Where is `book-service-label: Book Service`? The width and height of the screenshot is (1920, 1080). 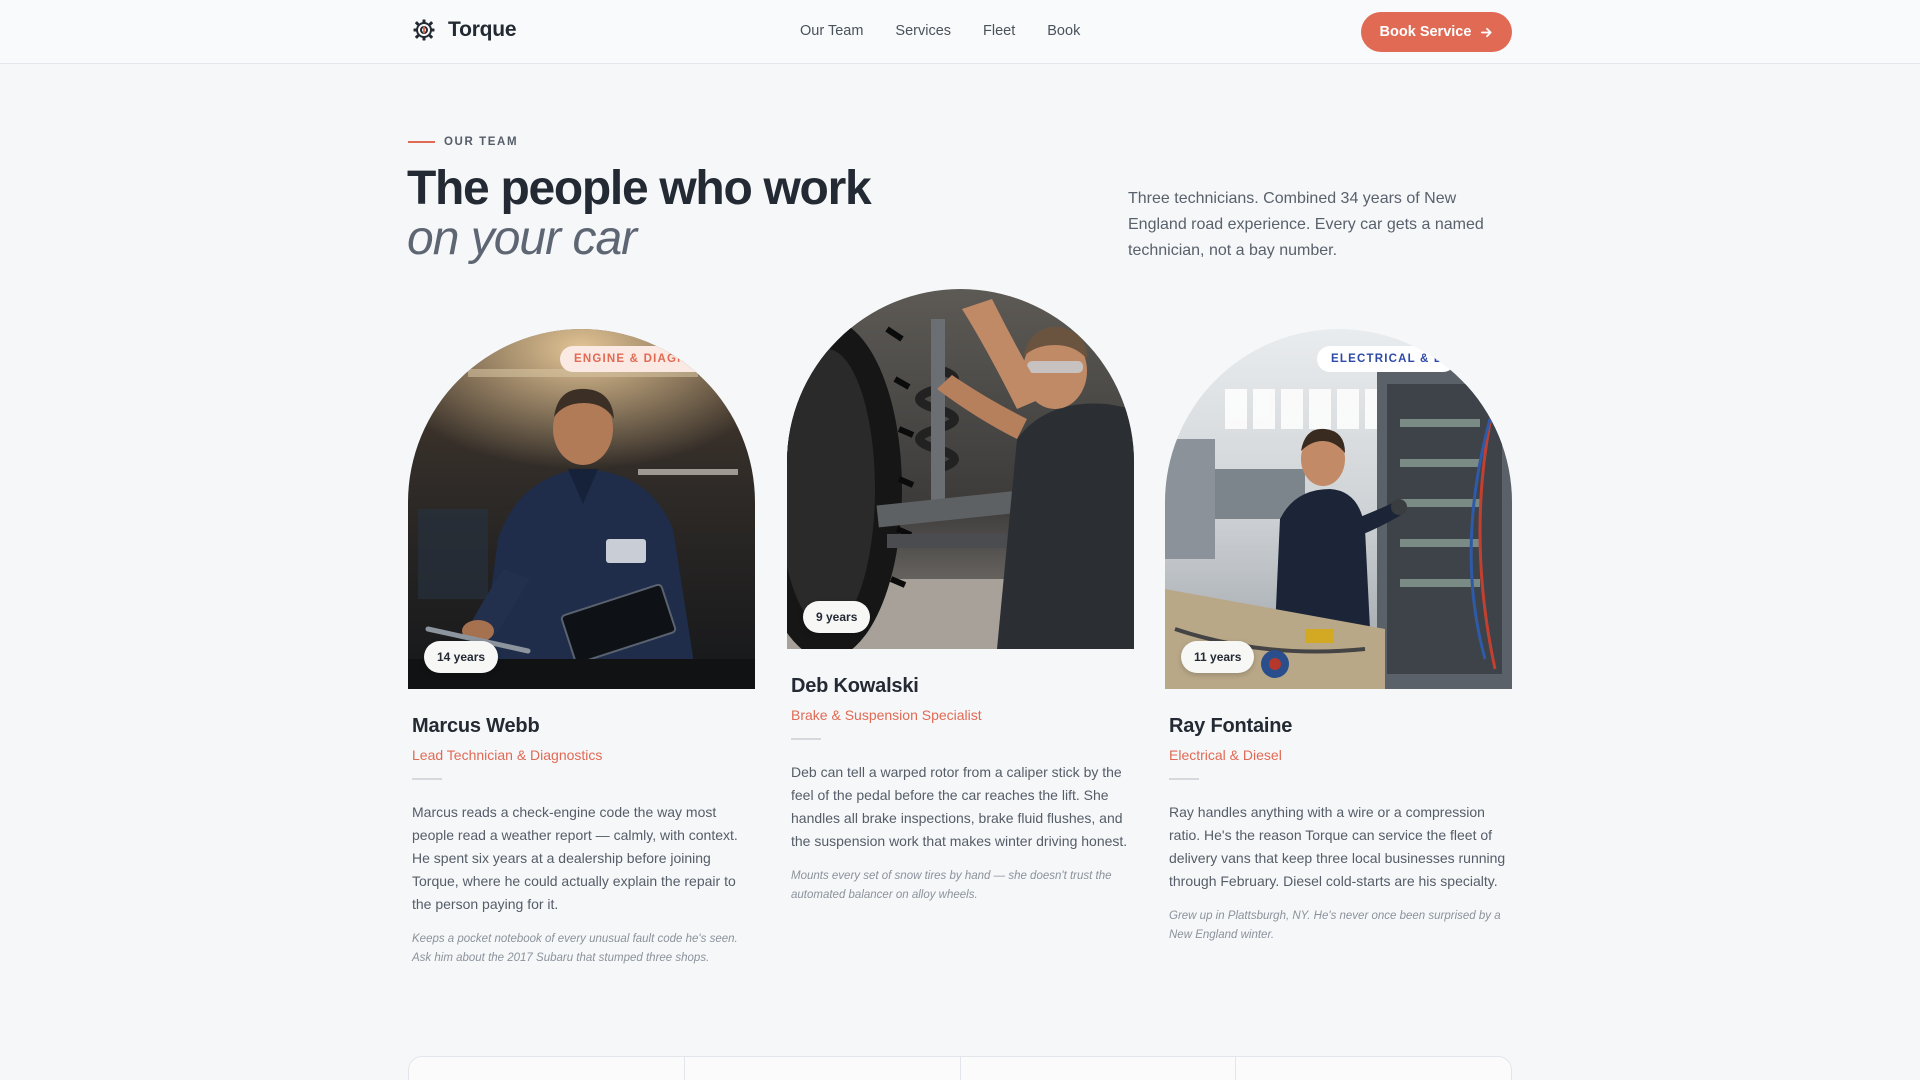 book-service-label: Book Service is located at coordinates (1425, 32).